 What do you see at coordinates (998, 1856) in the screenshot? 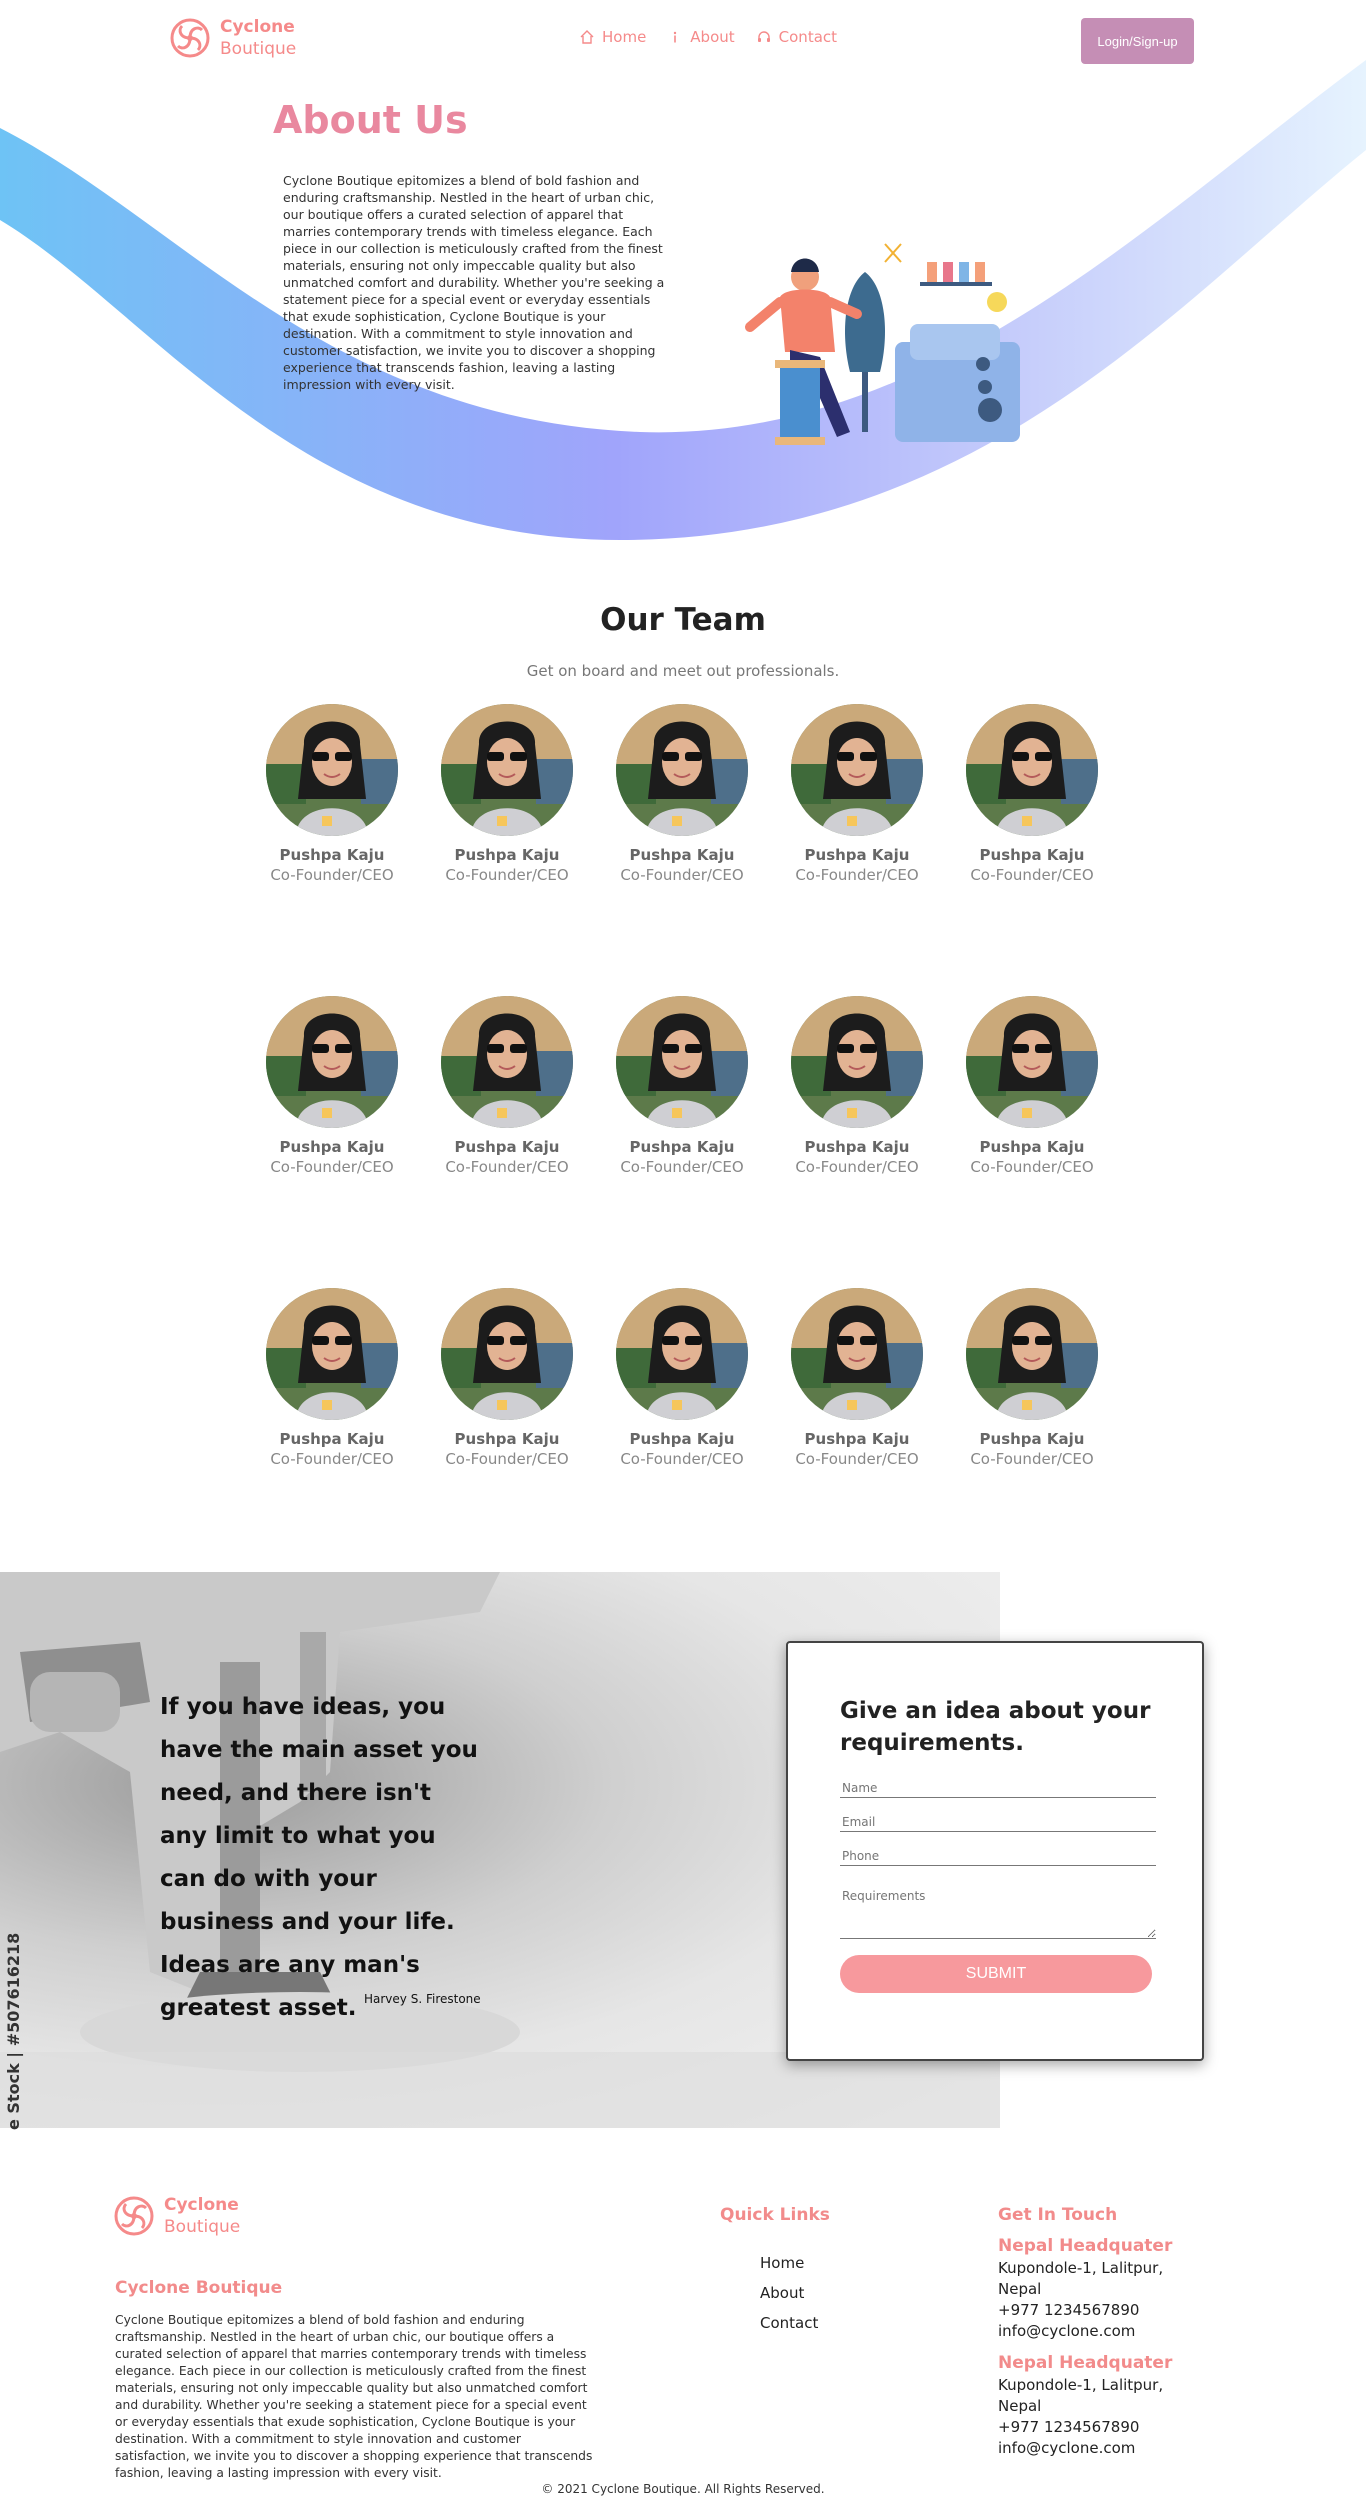
I see `phone-field` at bounding box center [998, 1856].